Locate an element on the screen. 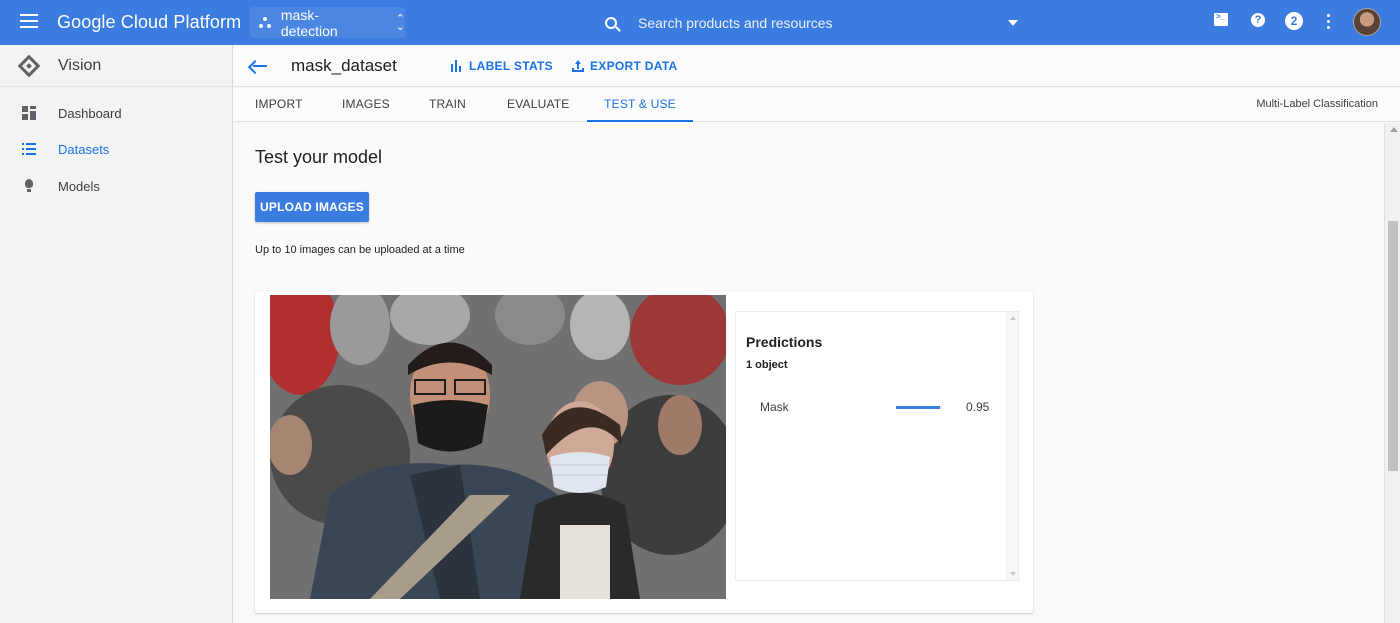  export-data-button: EXPORT DATA is located at coordinates (625, 66).